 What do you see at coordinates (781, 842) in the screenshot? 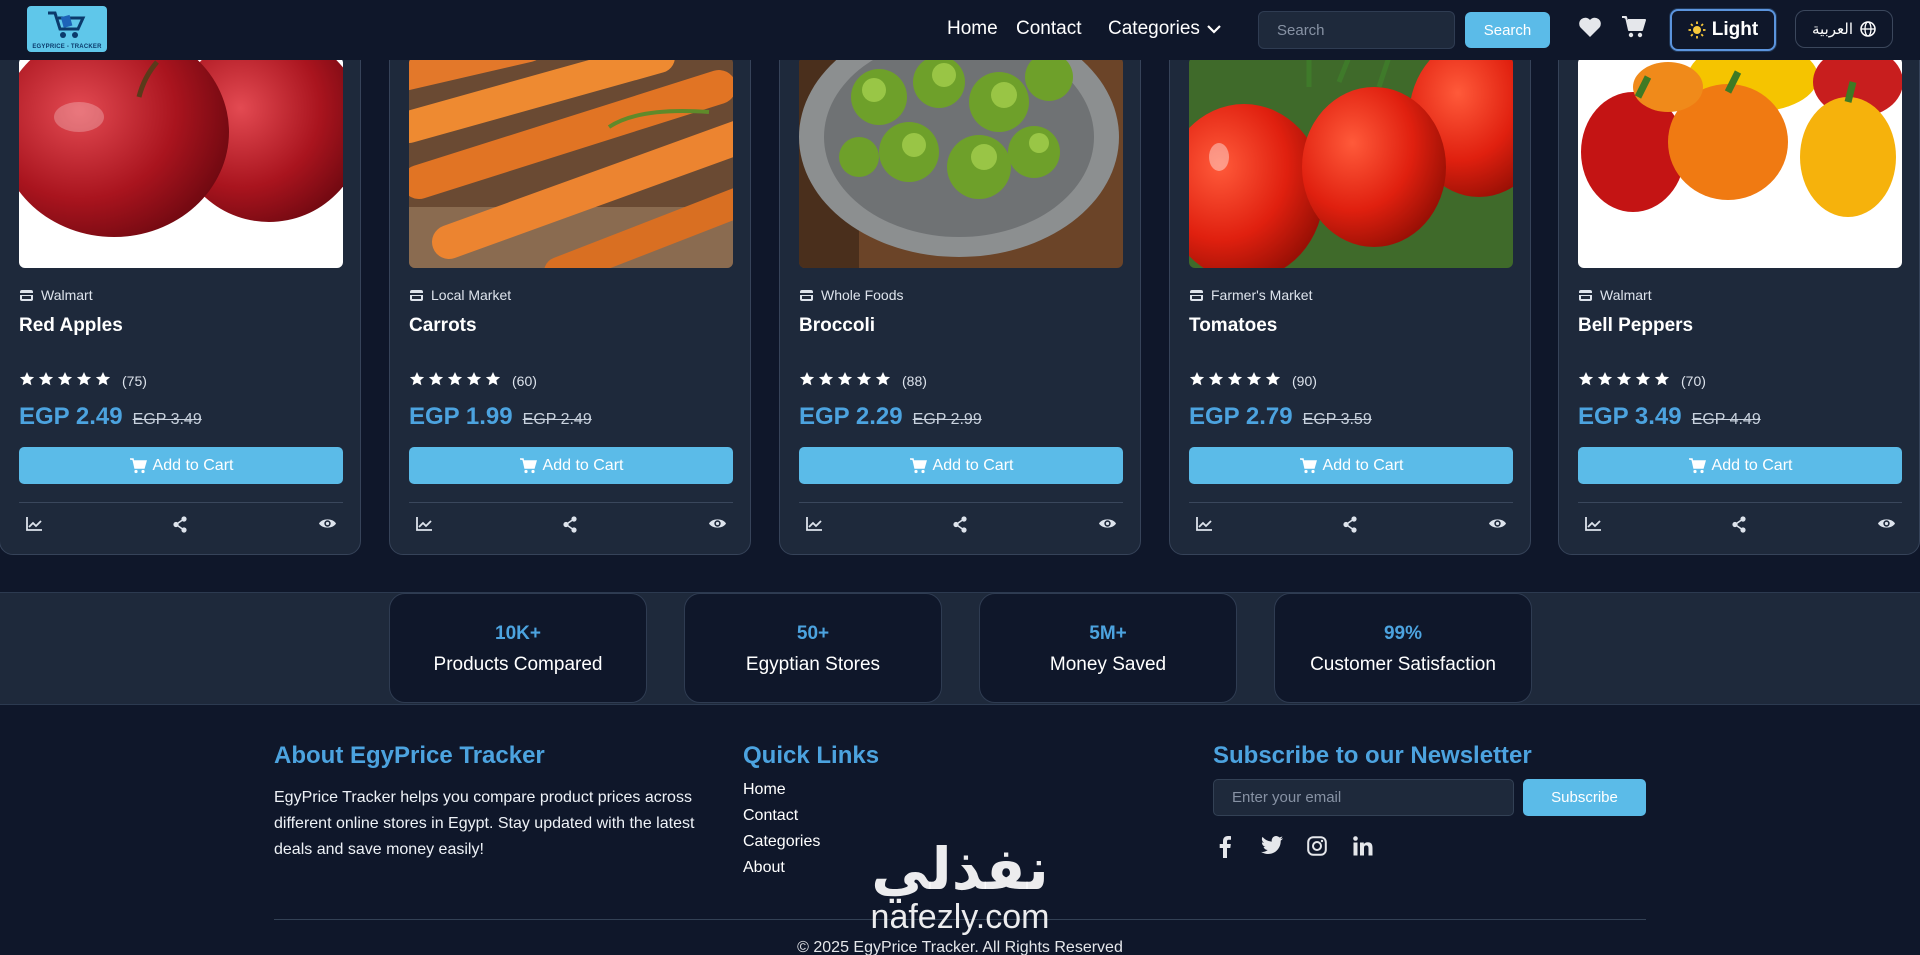
I see `footer-link-categories: Categories` at bounding box center [781, 842].